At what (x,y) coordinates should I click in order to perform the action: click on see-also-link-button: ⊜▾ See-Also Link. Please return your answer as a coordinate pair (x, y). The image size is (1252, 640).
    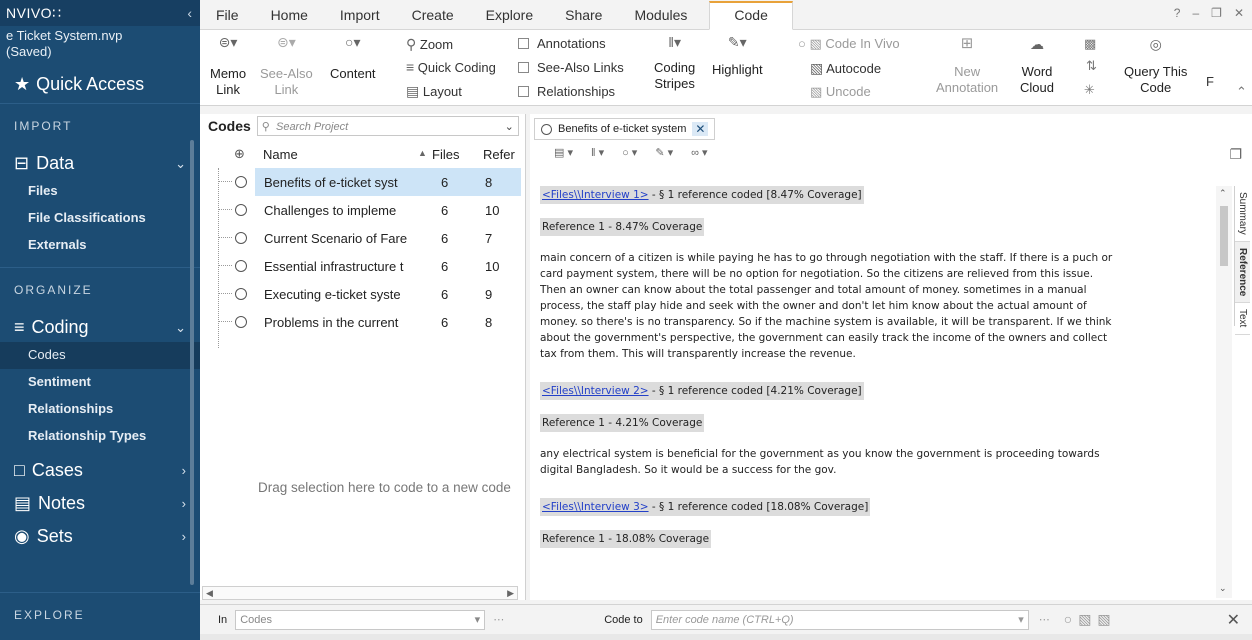
    Looking at the image, I should click on (286, 66).